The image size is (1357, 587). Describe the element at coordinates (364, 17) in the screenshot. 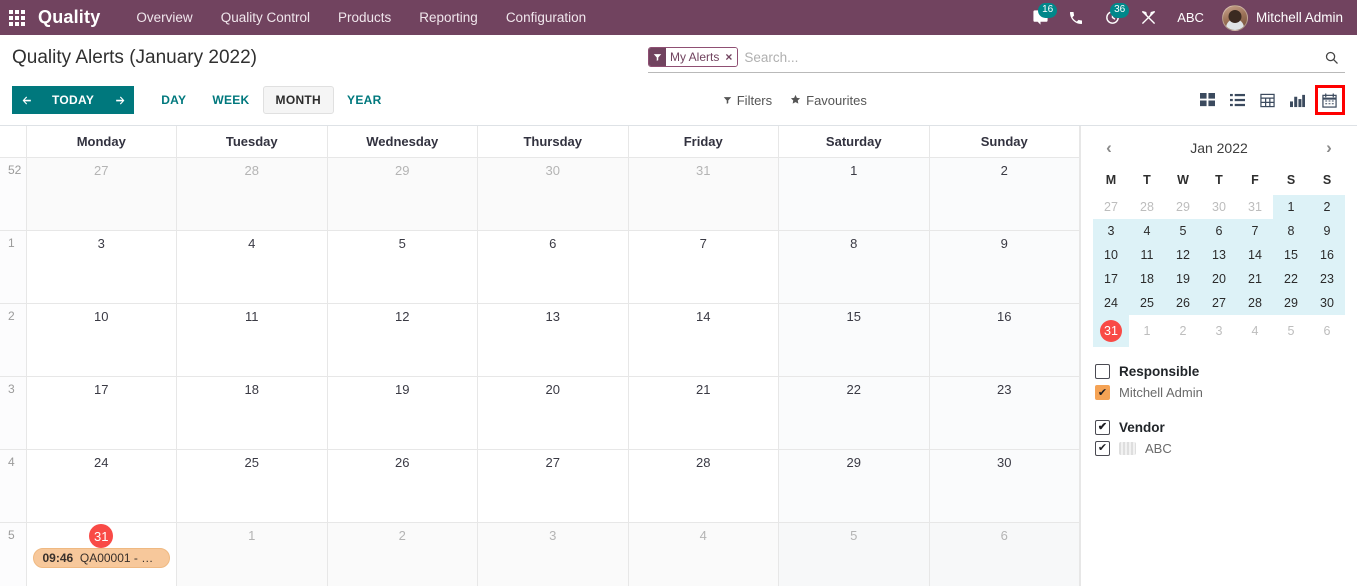

I see `menu-products: Products` at that location.